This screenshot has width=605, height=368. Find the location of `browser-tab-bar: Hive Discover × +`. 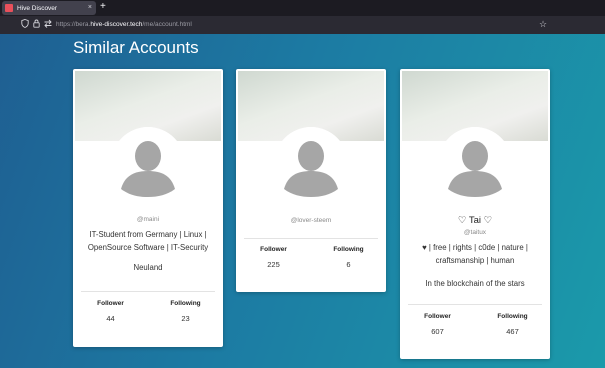

browser-tab-bar: Hive Discover × + is located at coordinates (302, 8).